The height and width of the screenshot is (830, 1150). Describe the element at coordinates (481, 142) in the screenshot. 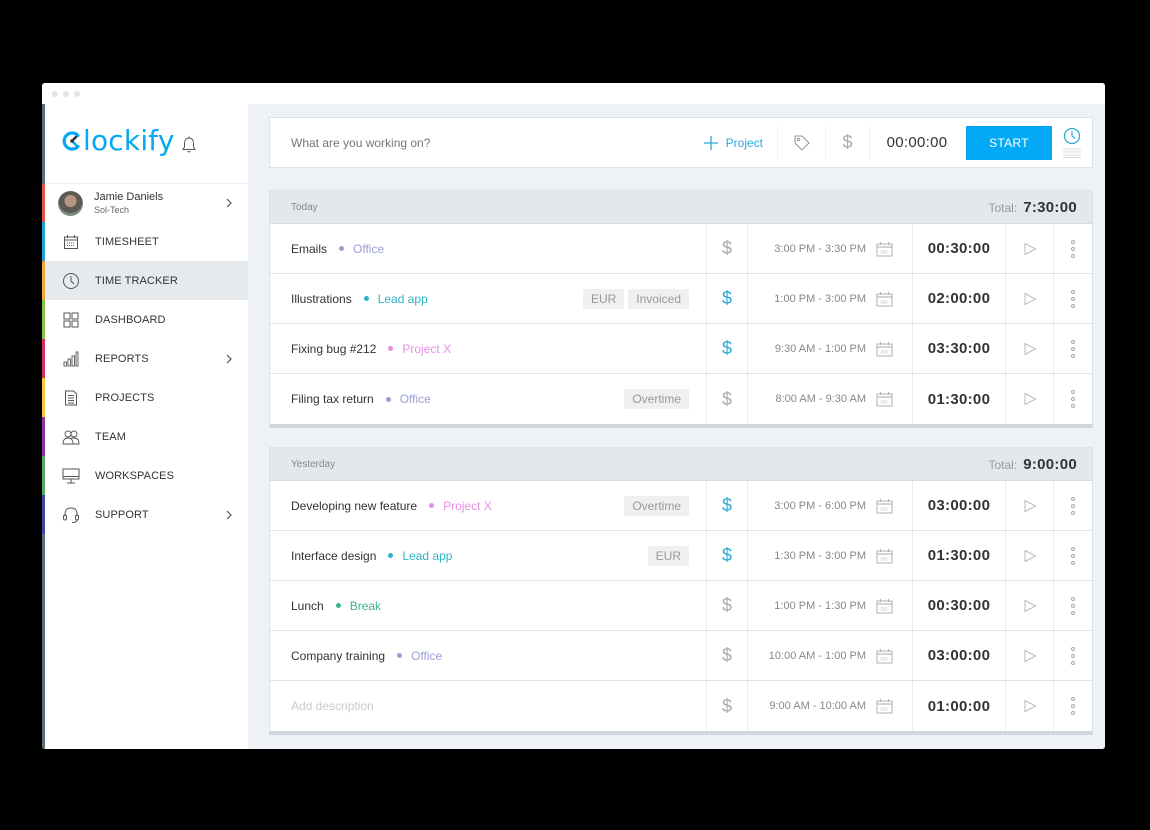

I see `description-input` at that location.